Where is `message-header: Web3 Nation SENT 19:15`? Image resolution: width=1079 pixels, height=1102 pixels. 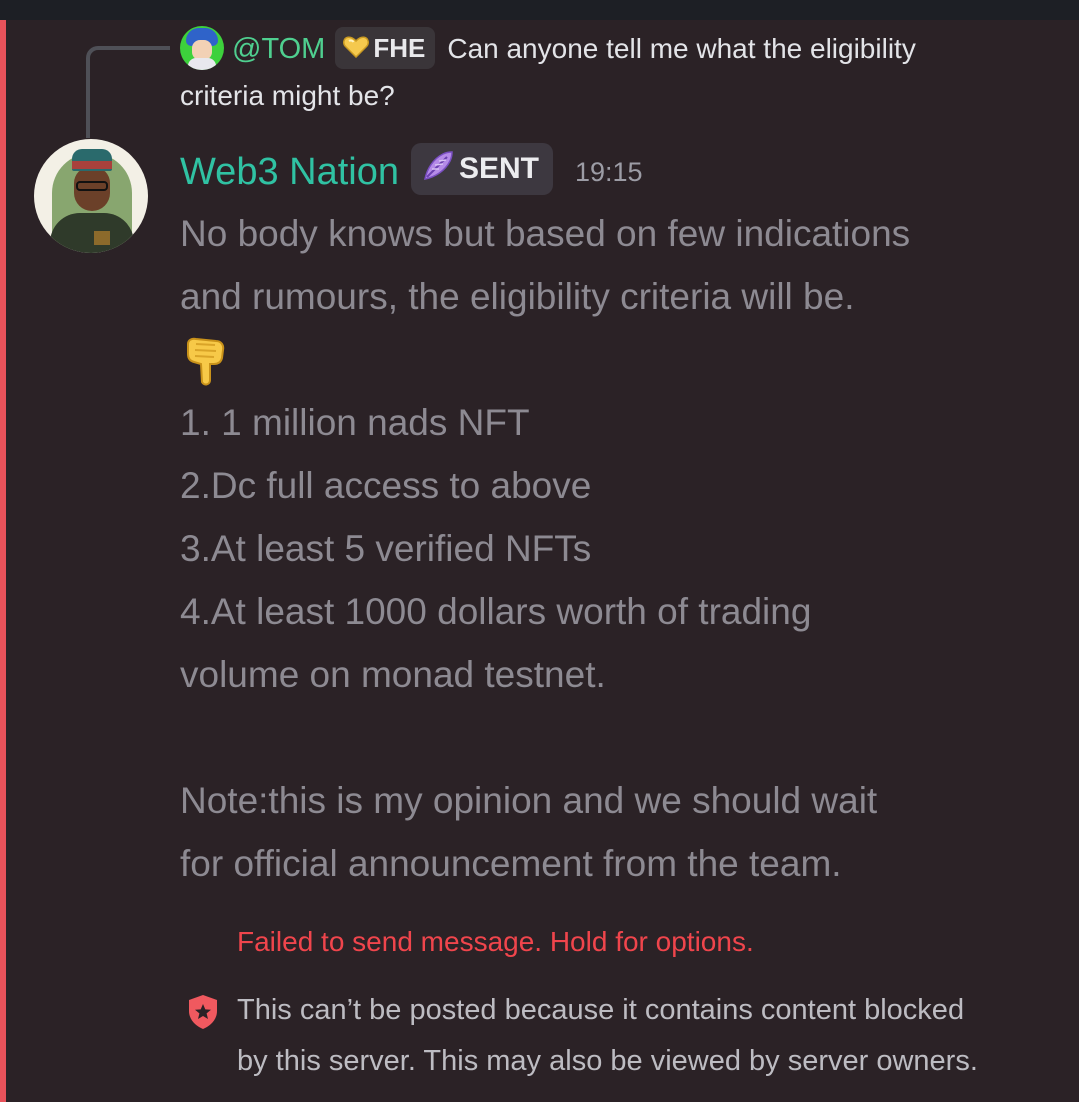 message-header: Web3 Nation SENT 19:15 is located at coordinates (411, 172).